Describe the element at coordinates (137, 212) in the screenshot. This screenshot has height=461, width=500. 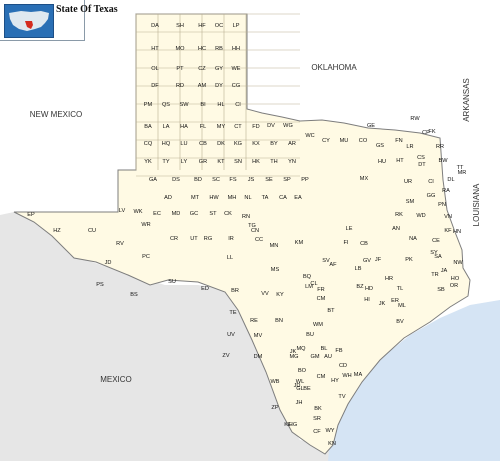
I see `county-label: WK` at that location.